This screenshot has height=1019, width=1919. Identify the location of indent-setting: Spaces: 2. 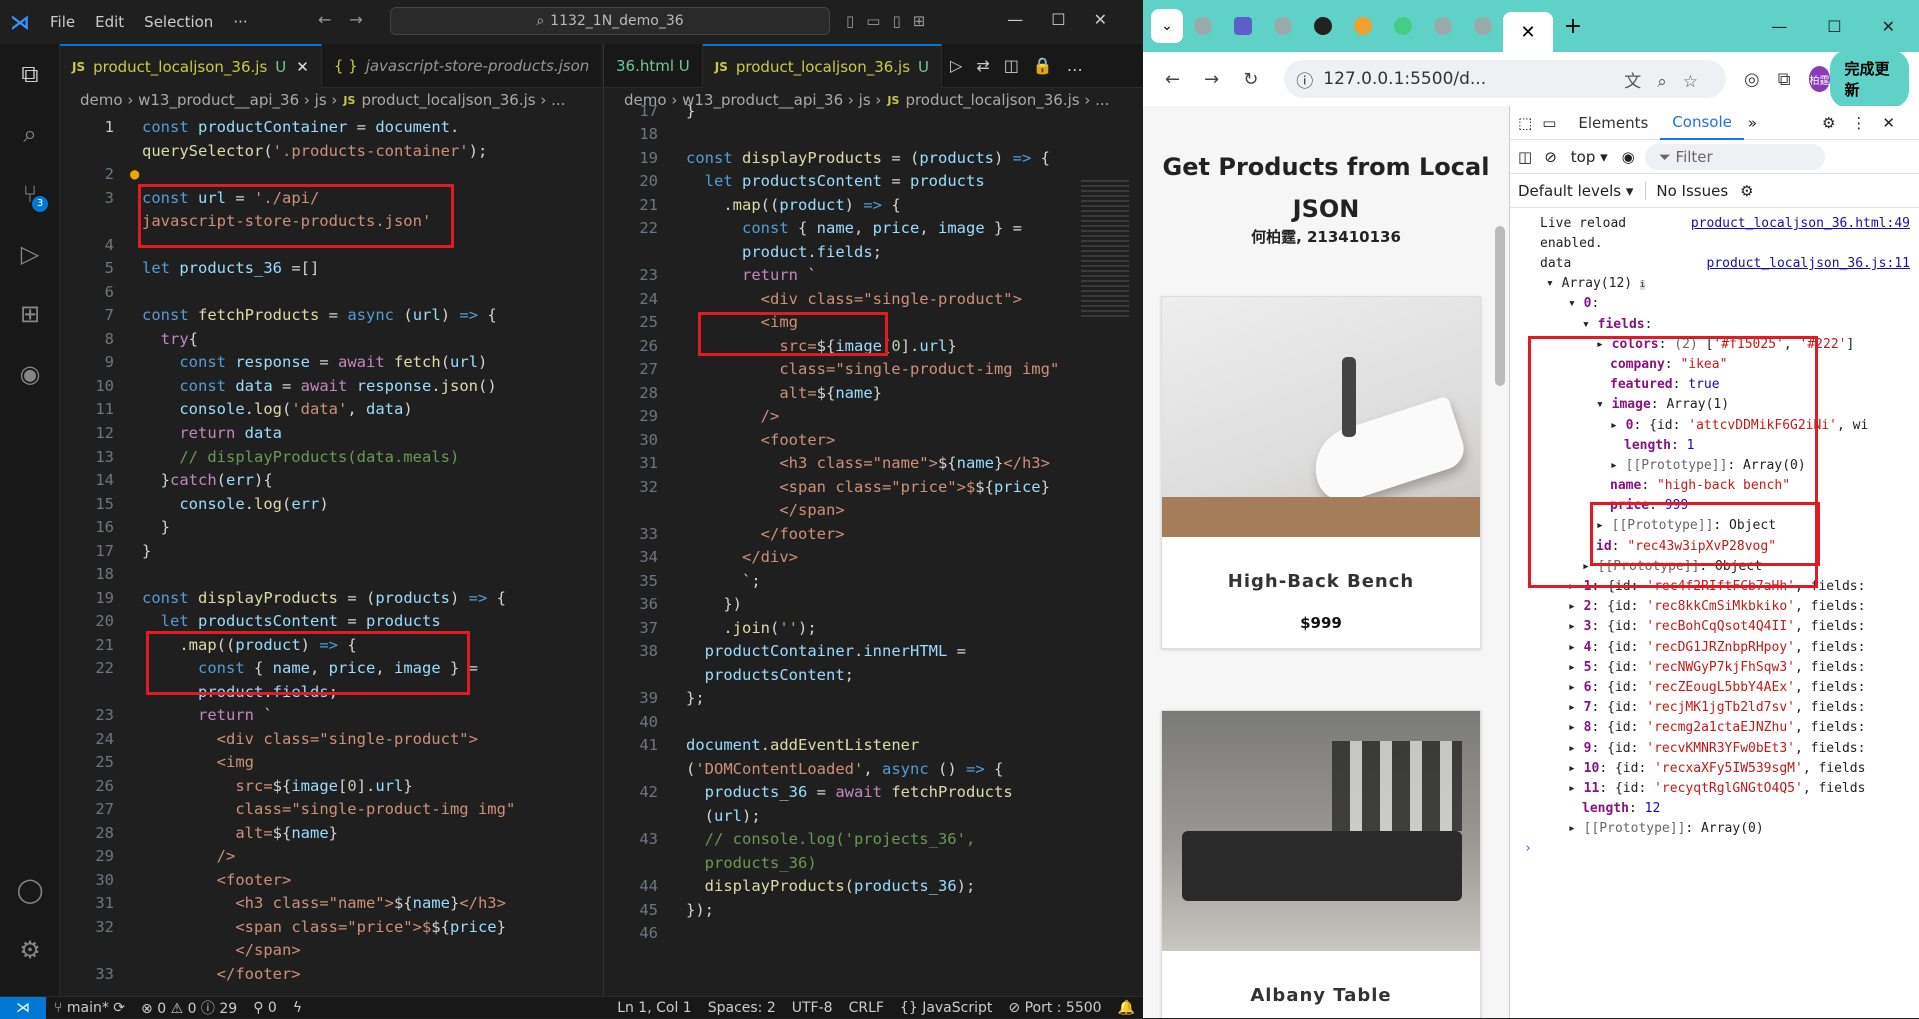
(742, 1008).